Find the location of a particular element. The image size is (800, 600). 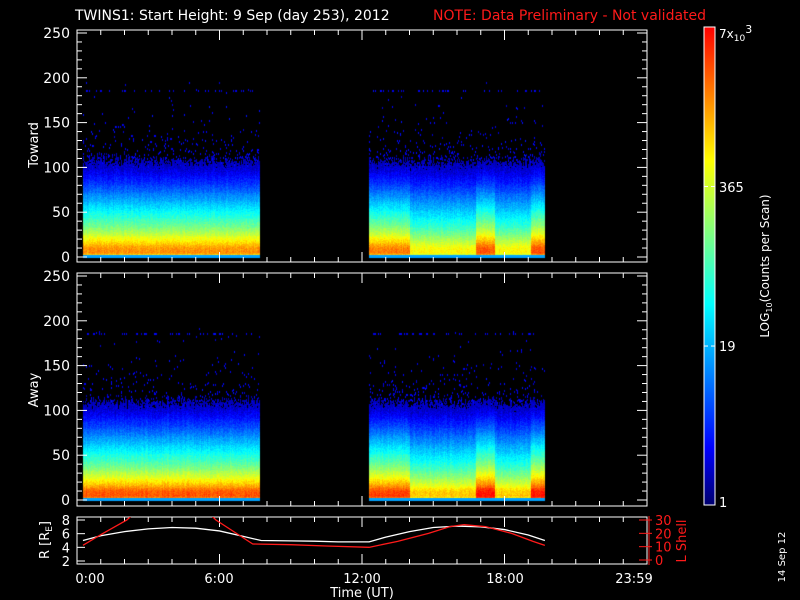

colorbar-max-label: 7x103 is located at coordinates (735, 33).